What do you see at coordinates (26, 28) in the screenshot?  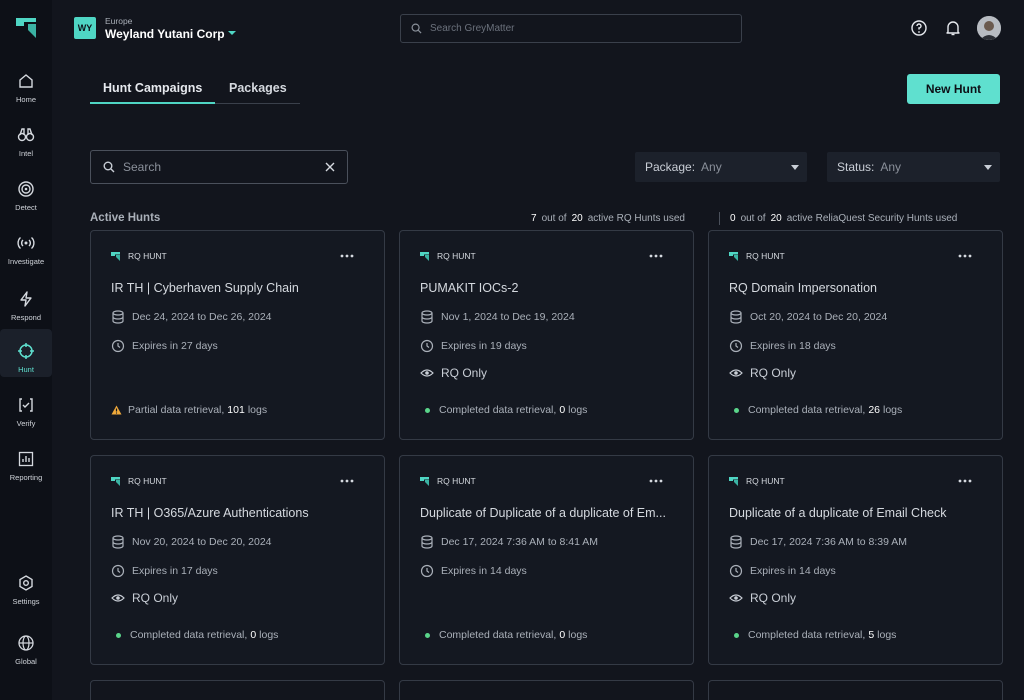 I see `app-logo-icon` at bounding box center [26, 28].